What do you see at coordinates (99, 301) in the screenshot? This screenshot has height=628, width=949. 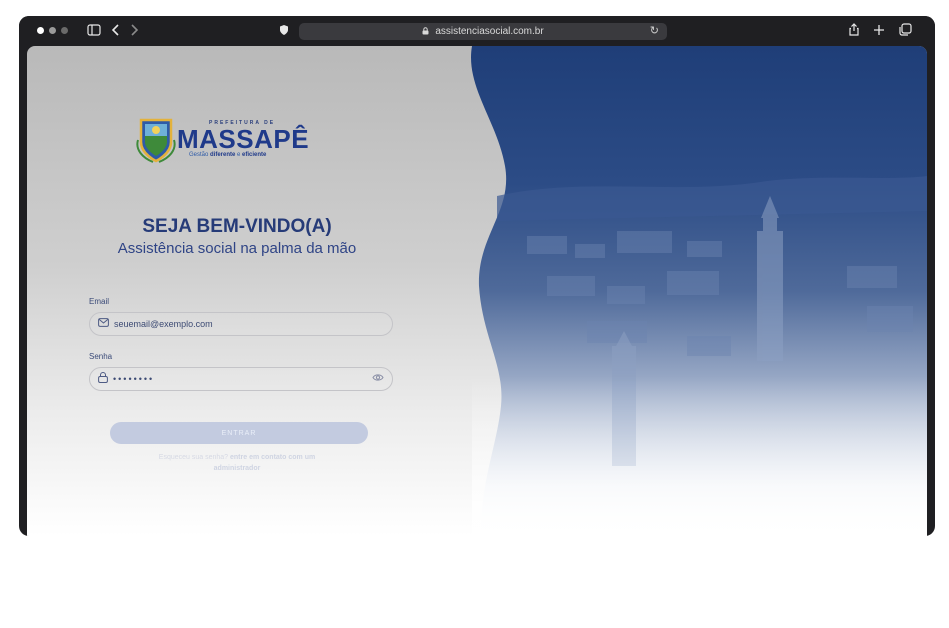 I see `email-label: Email` at bounding box center [99, 301].